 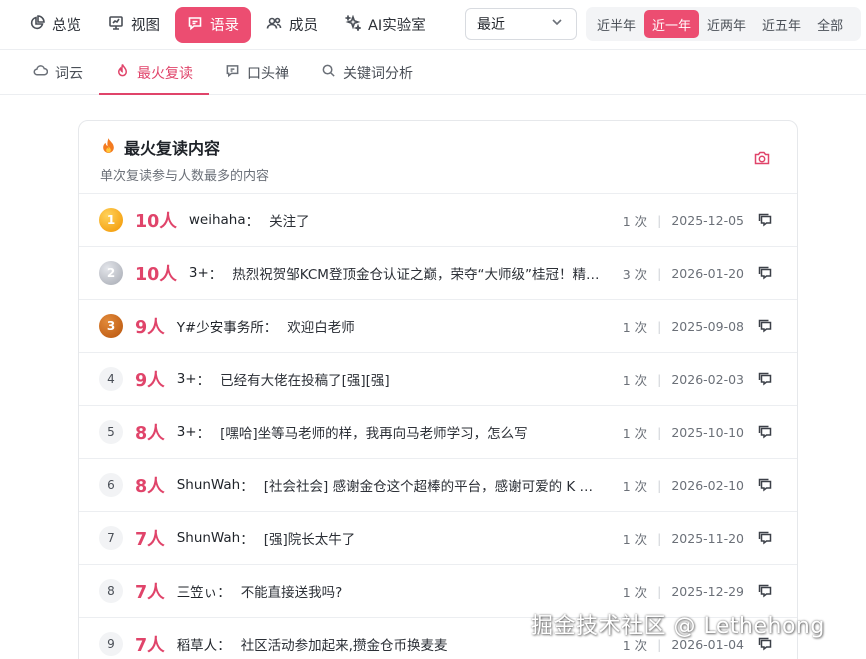 I want to click on nav-item-quotes: 语录, so click(x=213, y=24).